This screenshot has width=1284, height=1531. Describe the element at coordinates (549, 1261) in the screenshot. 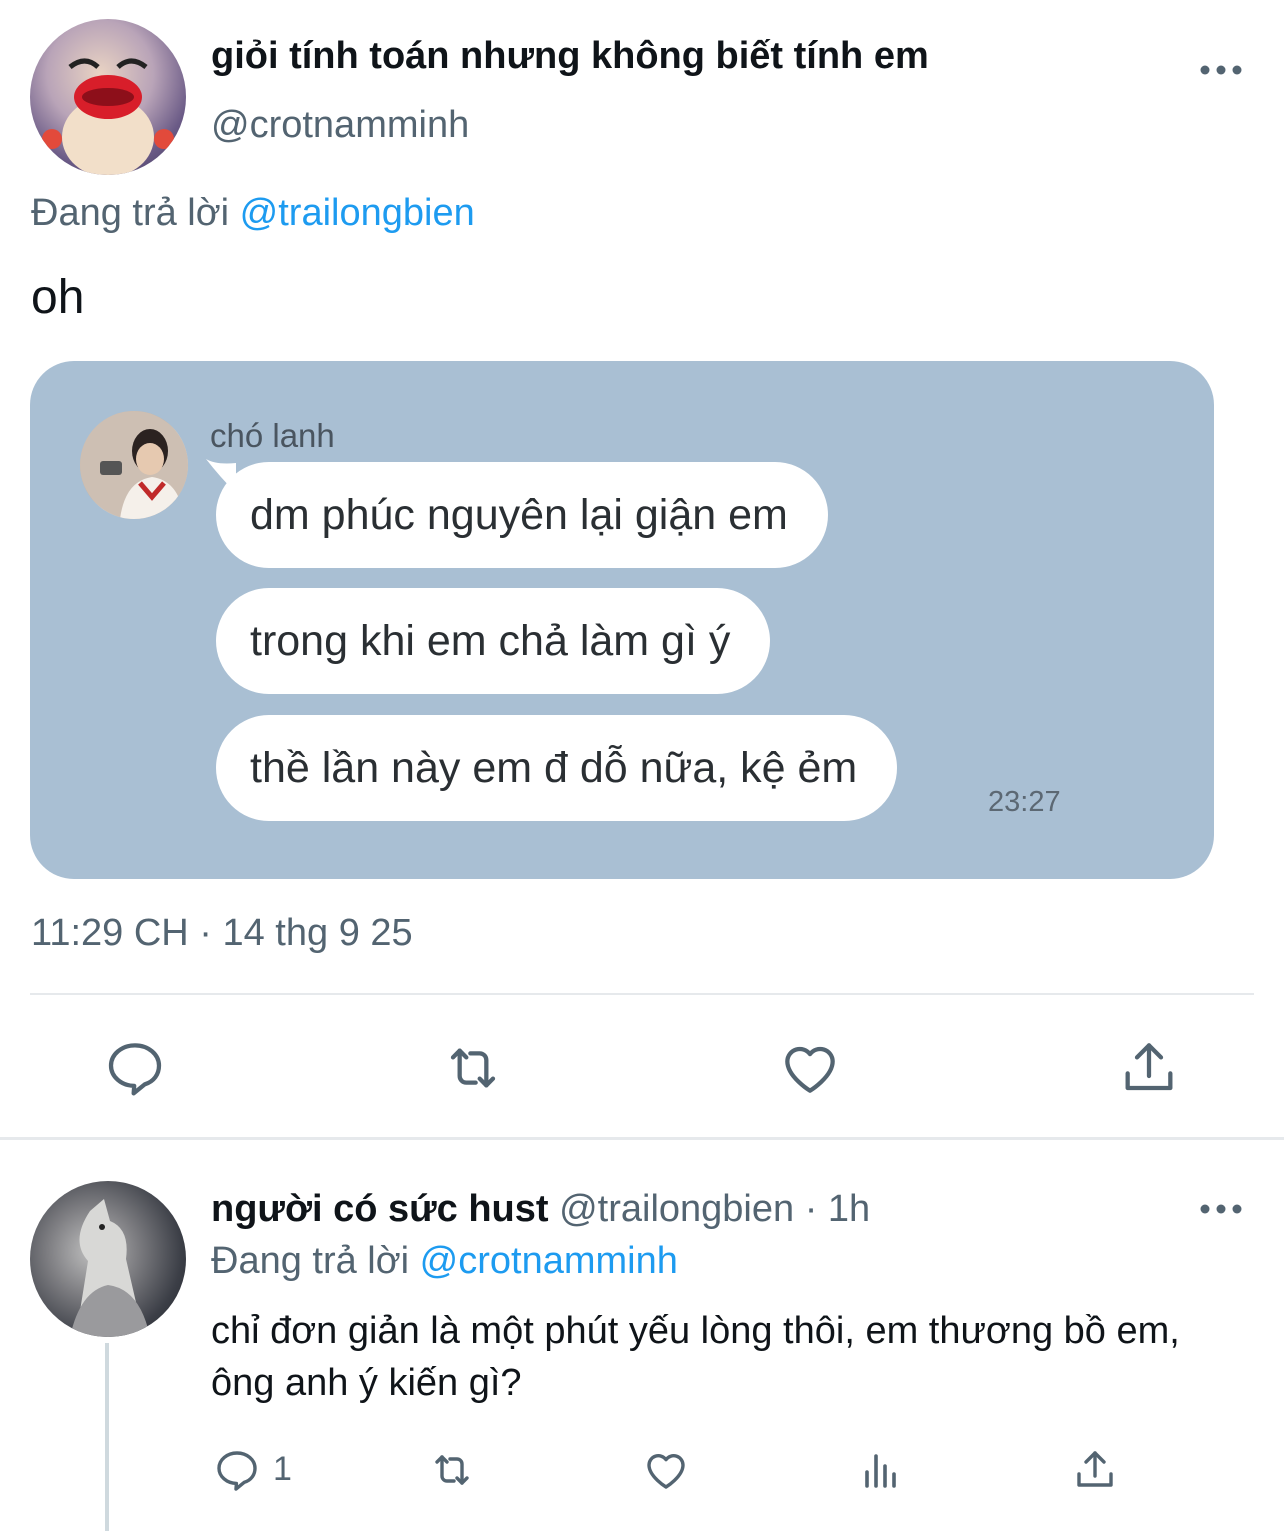

I see `replying-to-mention: @crotnamminh` at that location.